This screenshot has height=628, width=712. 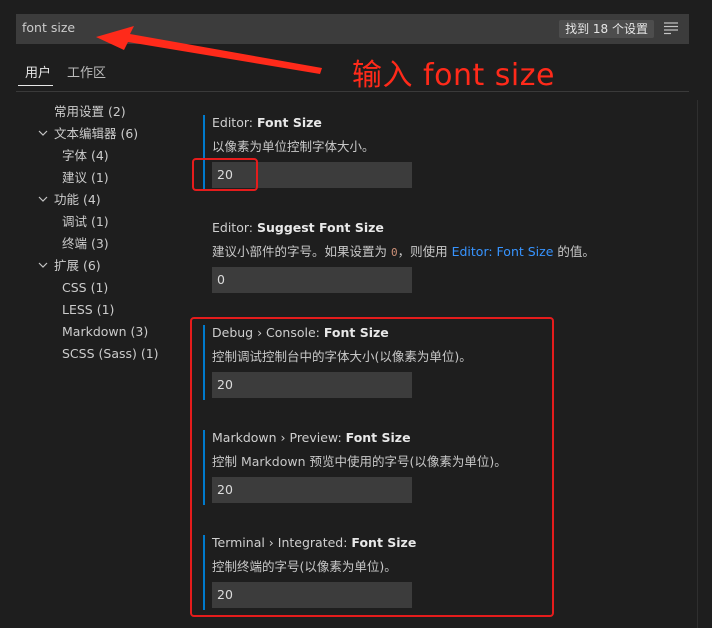 I want to click on tabs-divider, so click(x=352, y=91).